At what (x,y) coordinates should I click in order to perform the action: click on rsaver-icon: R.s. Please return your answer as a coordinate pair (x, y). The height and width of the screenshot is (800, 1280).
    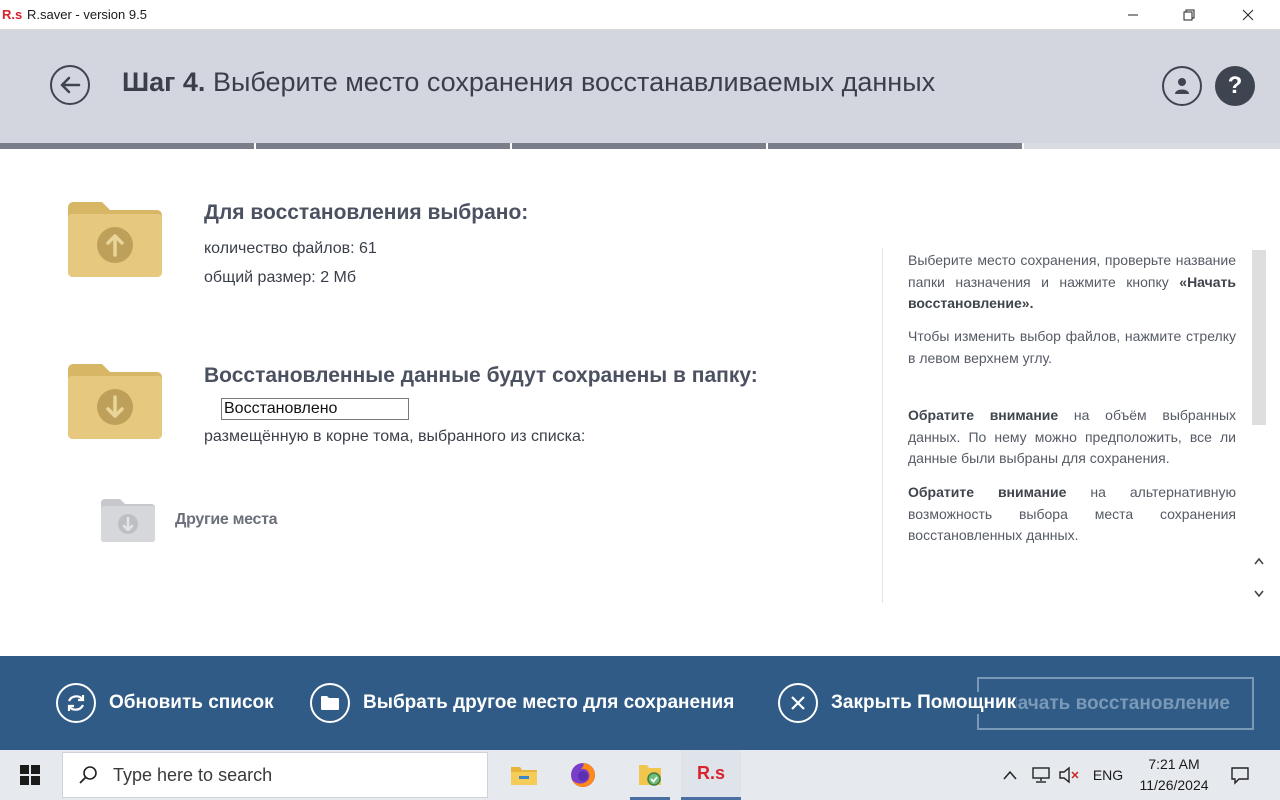
    Looking at the image, I should click on (710, 773).